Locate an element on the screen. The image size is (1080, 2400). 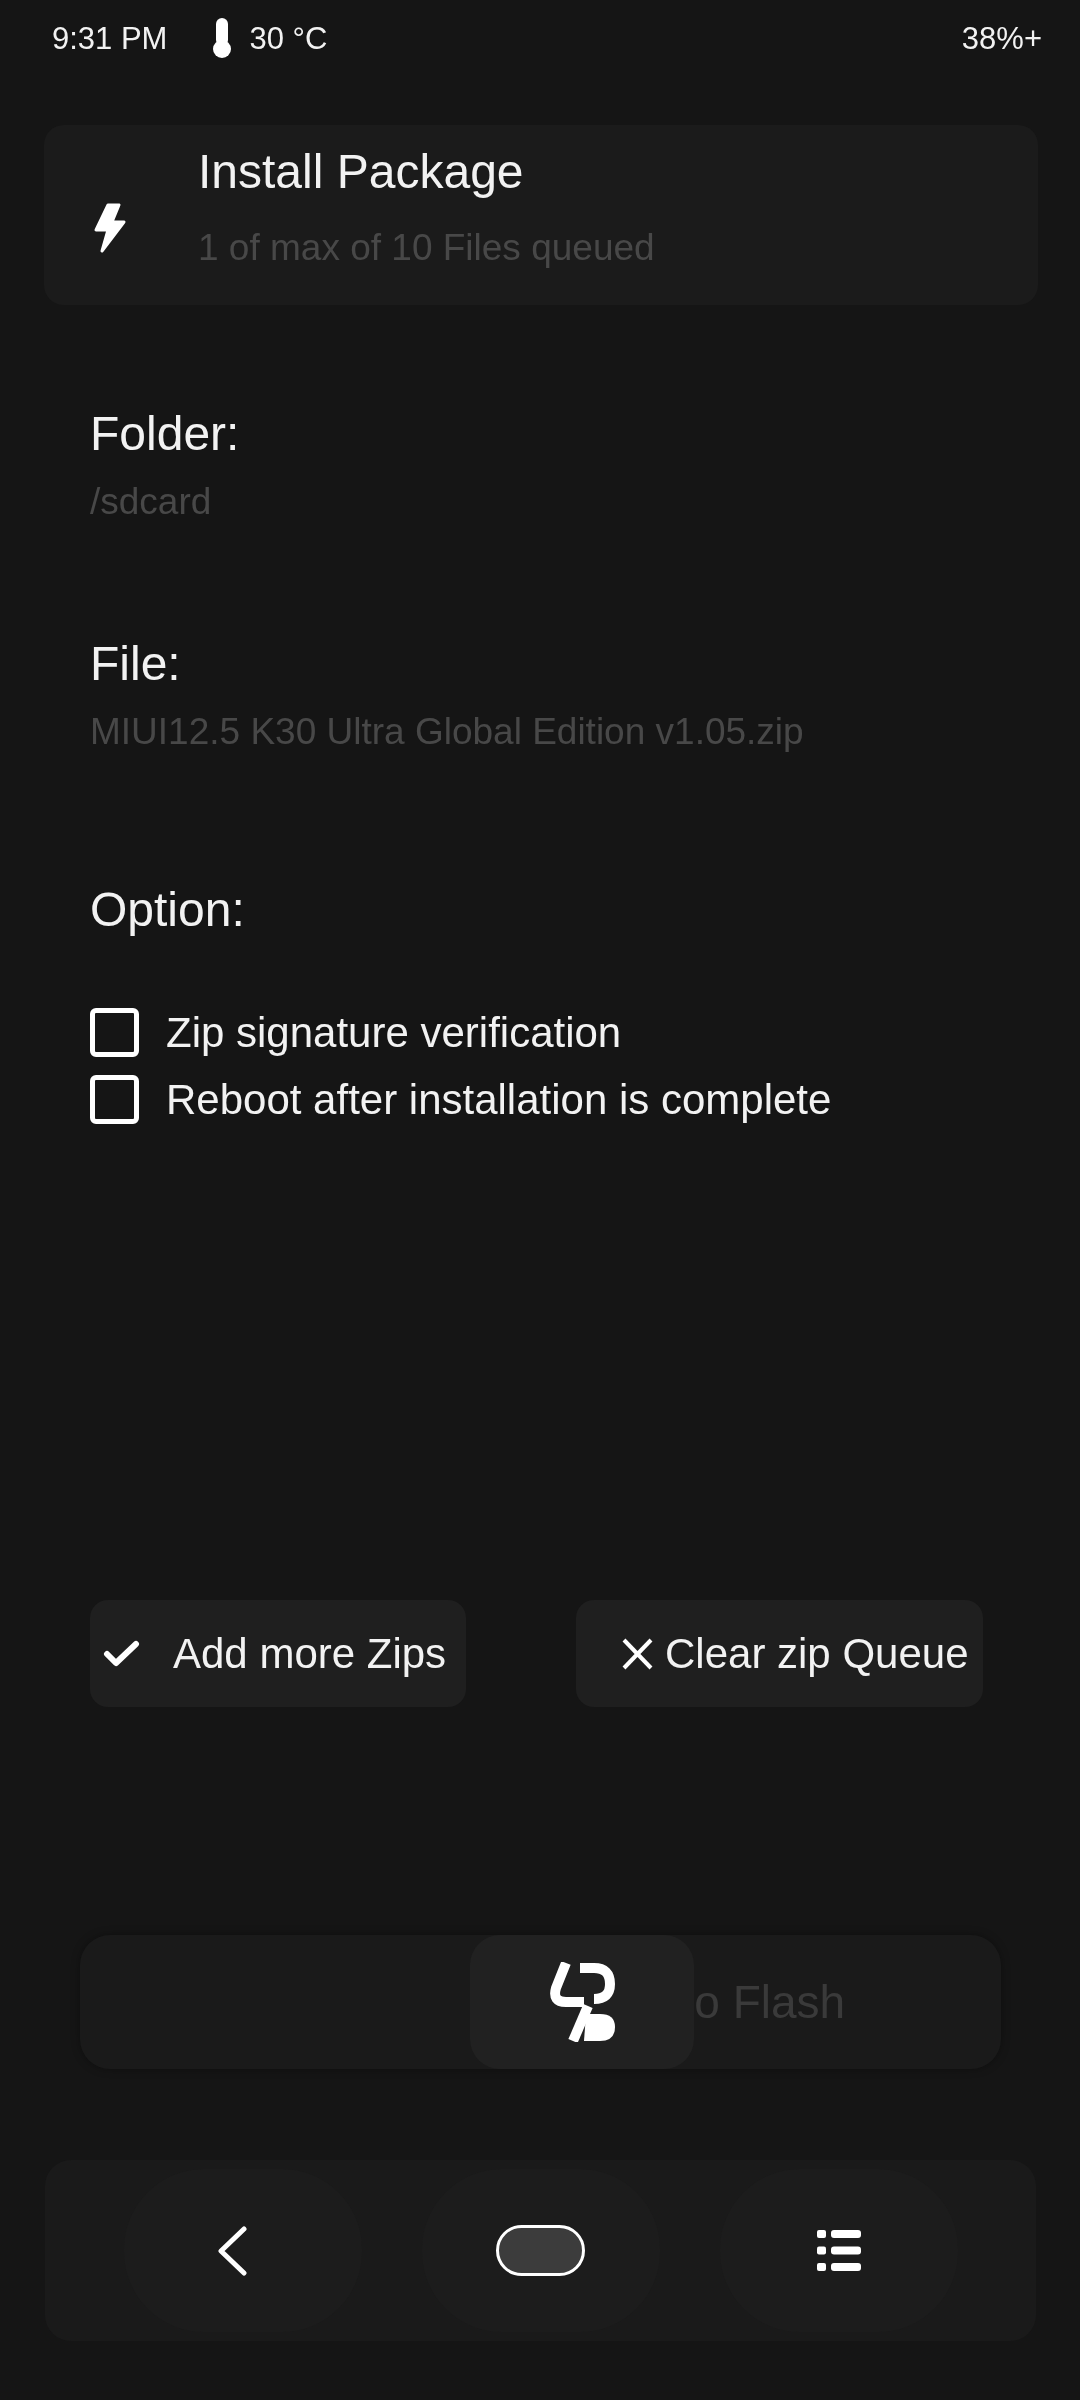
check-icon is located at coordinates (121, 1653).